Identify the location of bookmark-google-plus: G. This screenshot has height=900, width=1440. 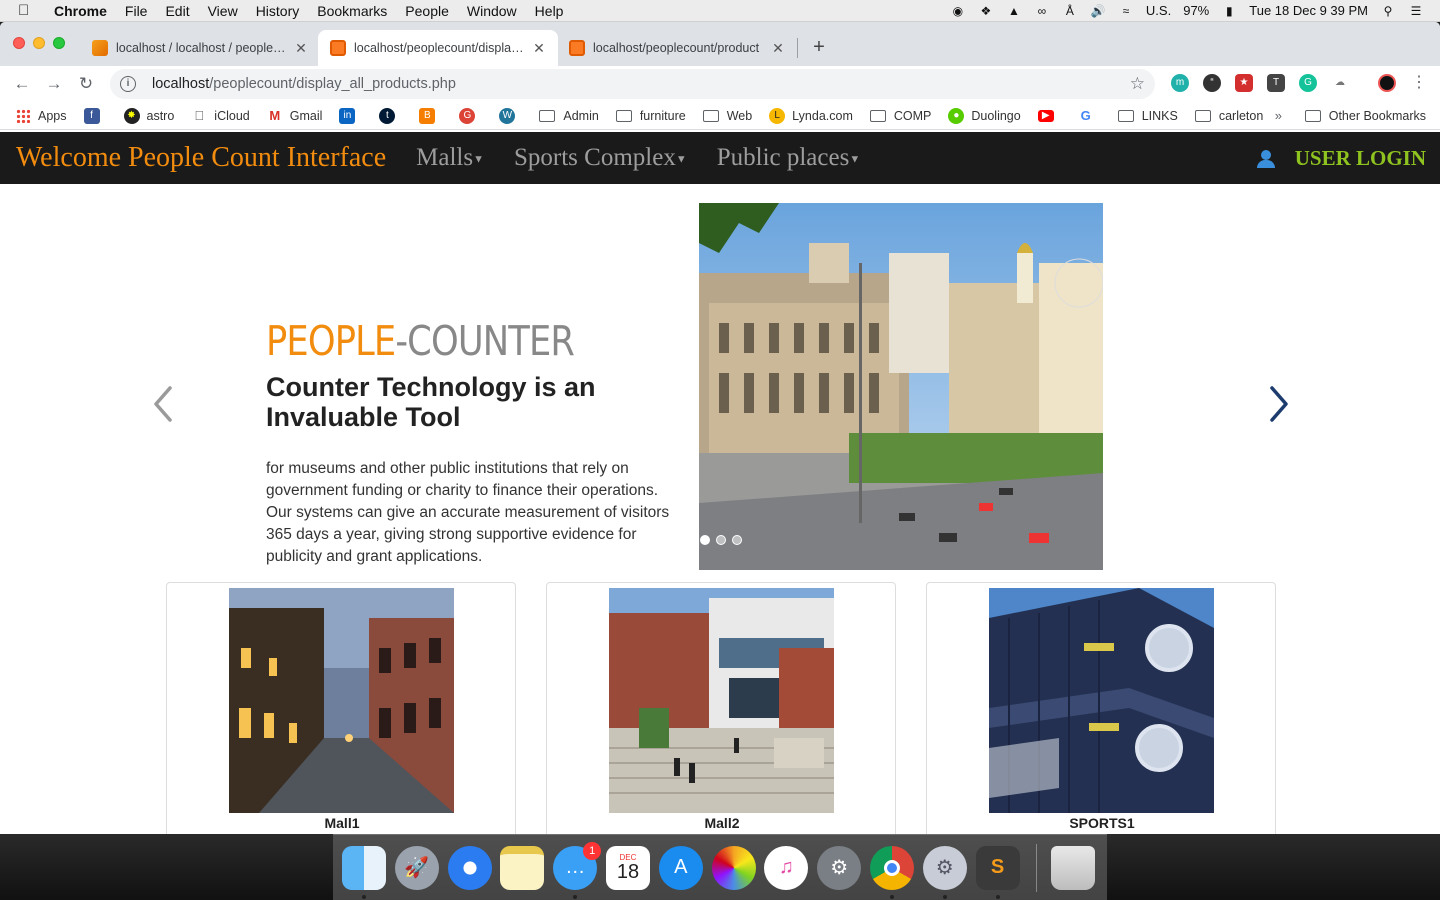
(470, 115).